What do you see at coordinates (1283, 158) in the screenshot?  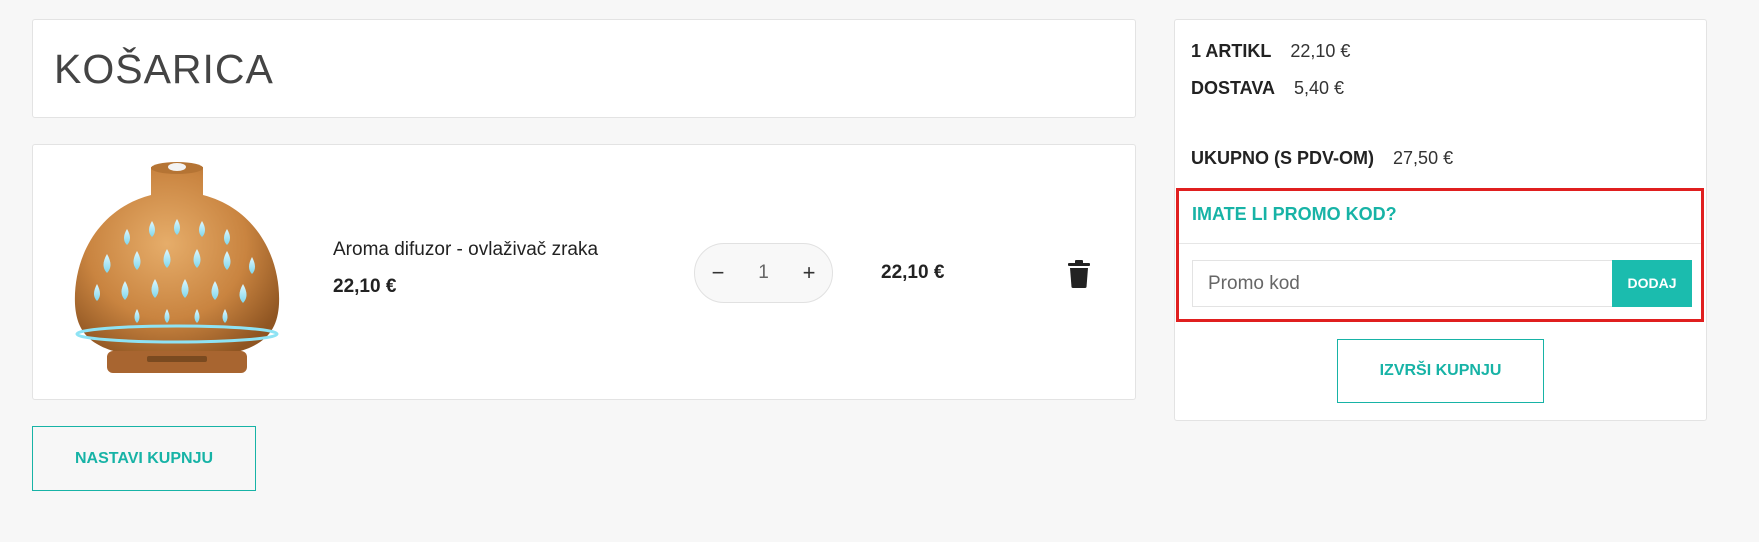 I see `total-label: UKUPNO (S PDV-OM)` at bounding box center [1283, 158].